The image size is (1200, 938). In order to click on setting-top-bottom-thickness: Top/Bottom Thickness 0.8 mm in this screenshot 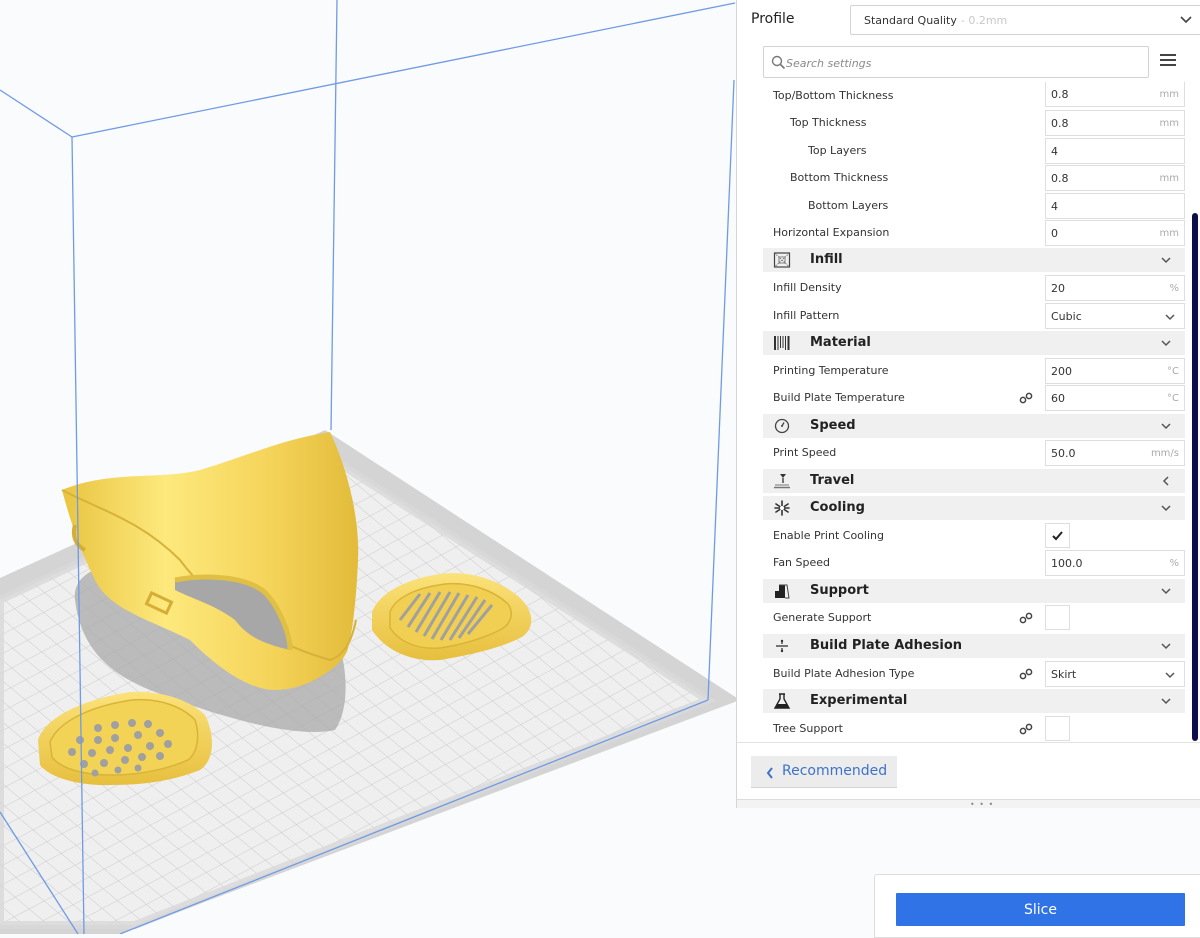, I will do `click(974, 95)`.